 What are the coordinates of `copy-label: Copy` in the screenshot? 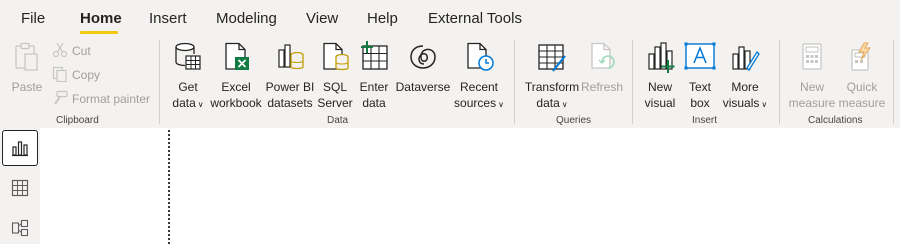 It's located at (86, 75).